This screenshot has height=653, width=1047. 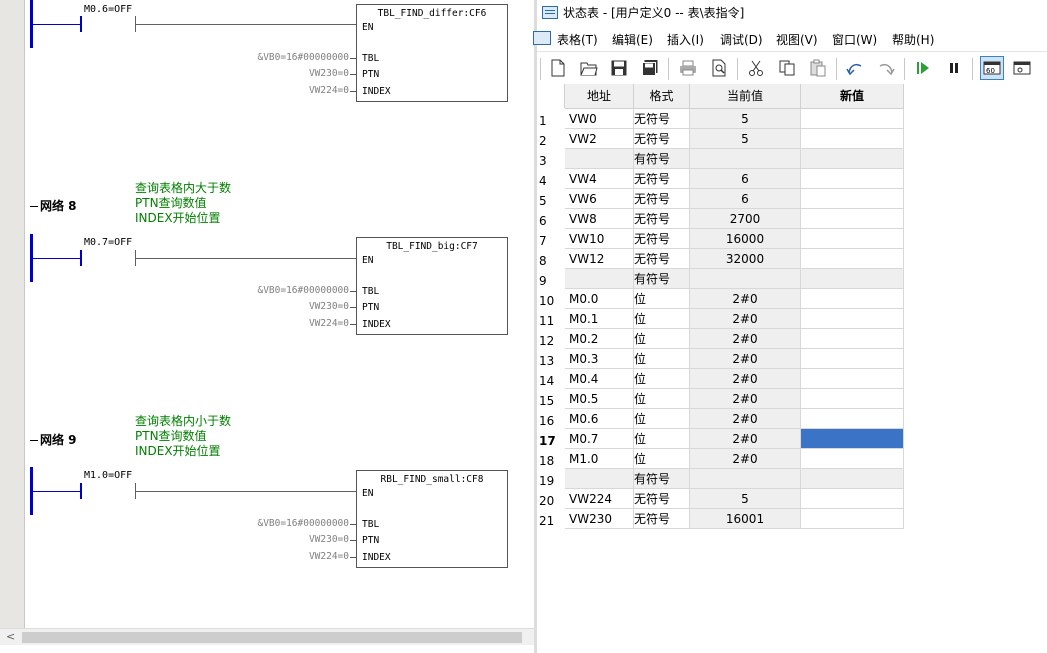 What do you see at coordinates (741, 39) in the screenshot?
I see `menu-debug: 调试(D)` at bounding box center [741, 39].